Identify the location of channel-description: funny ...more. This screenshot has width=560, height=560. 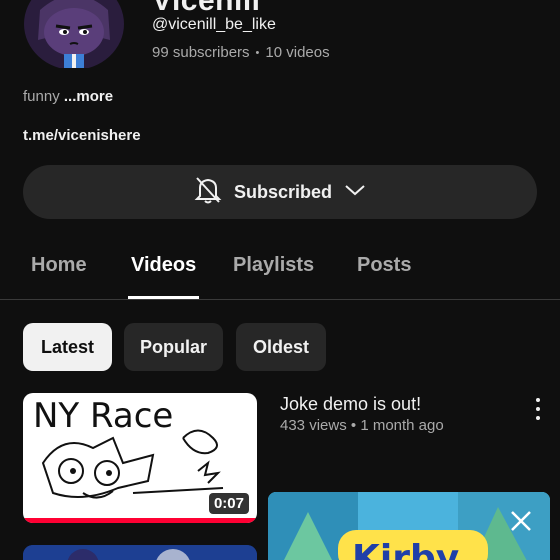
(68, 96).